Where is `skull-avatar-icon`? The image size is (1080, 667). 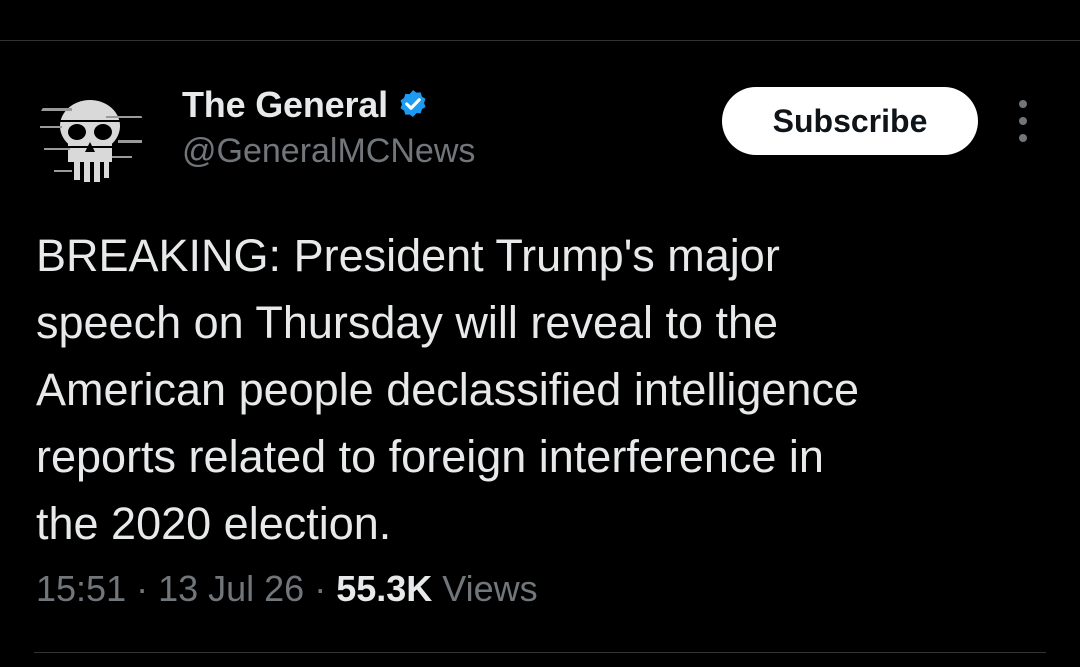 skull-avatar-icon is located at coordinates (90, 138).